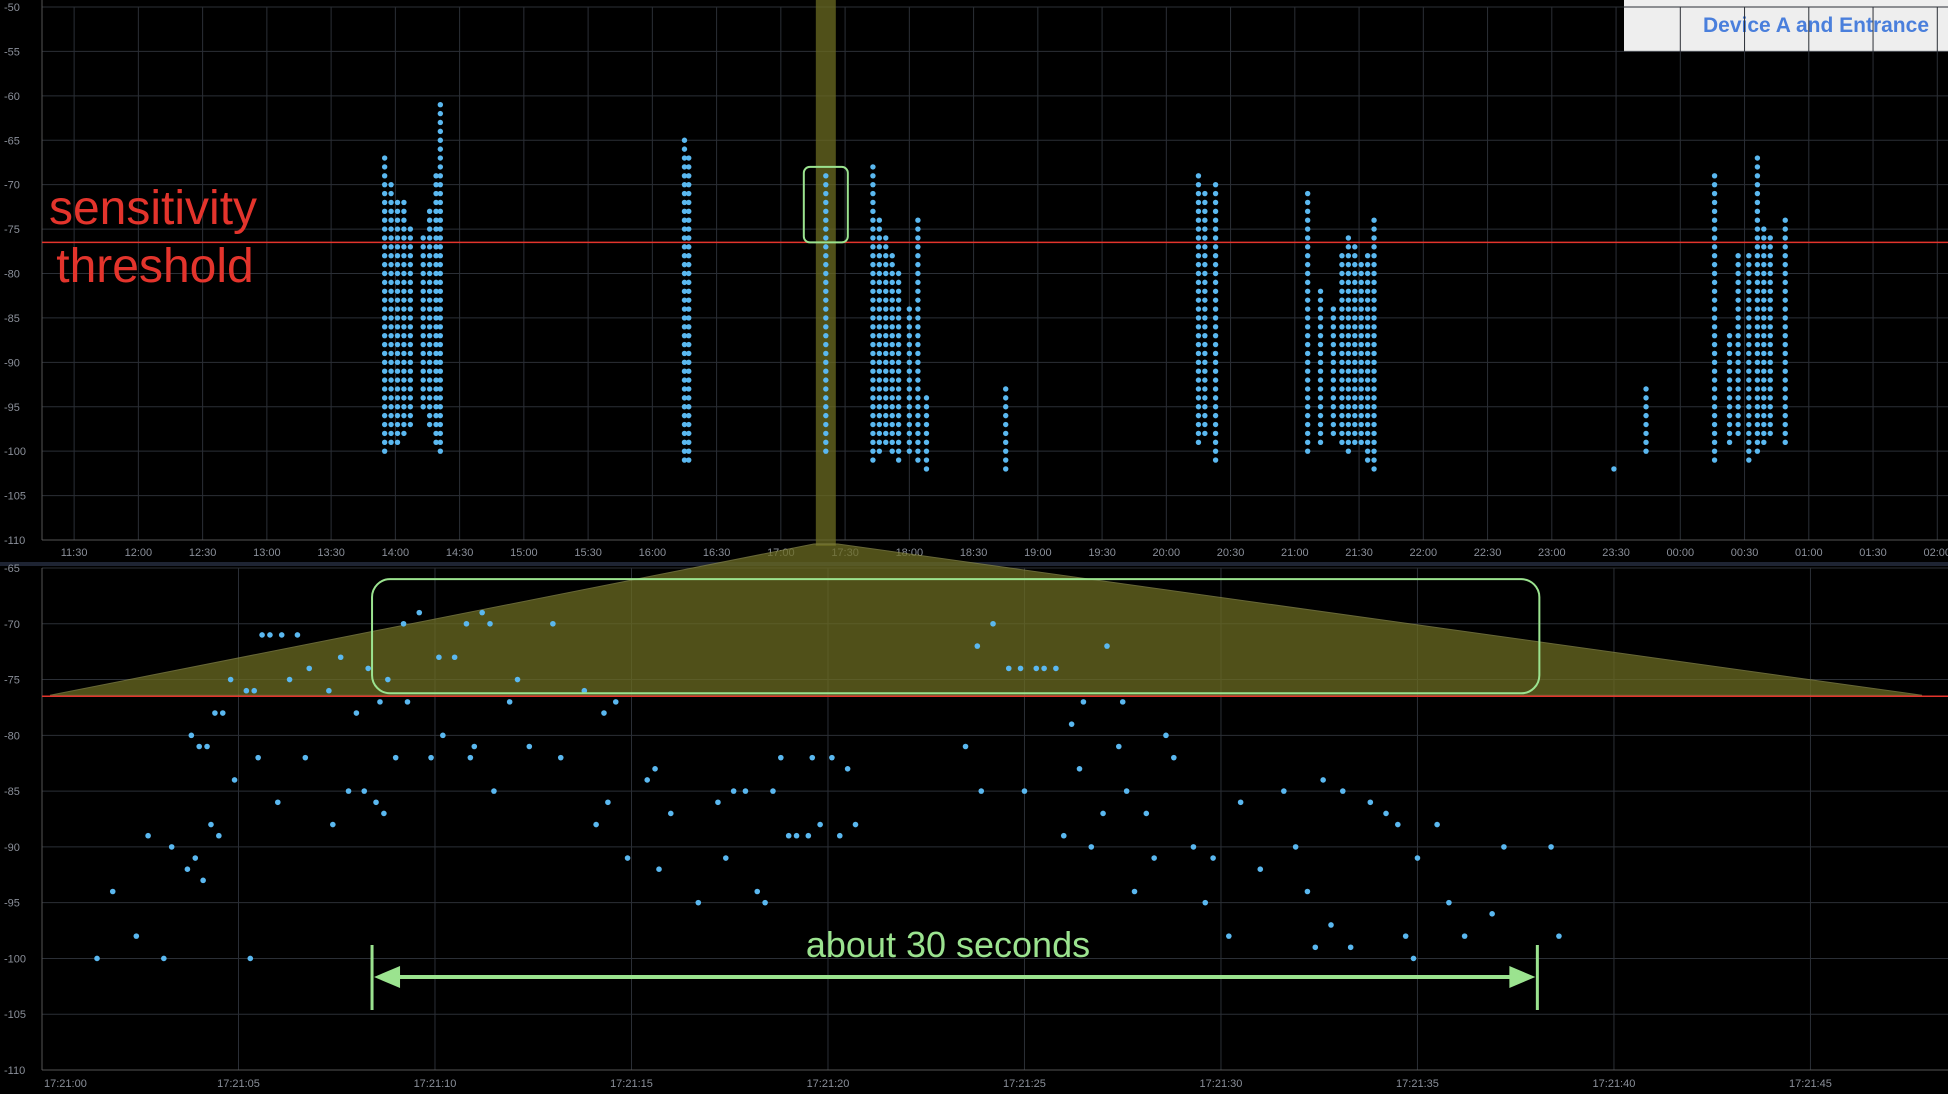 The height and width of the screenshot is (1094, 1948). I want to click on top-x-tick-label: 00:30, so click(1745, 553).